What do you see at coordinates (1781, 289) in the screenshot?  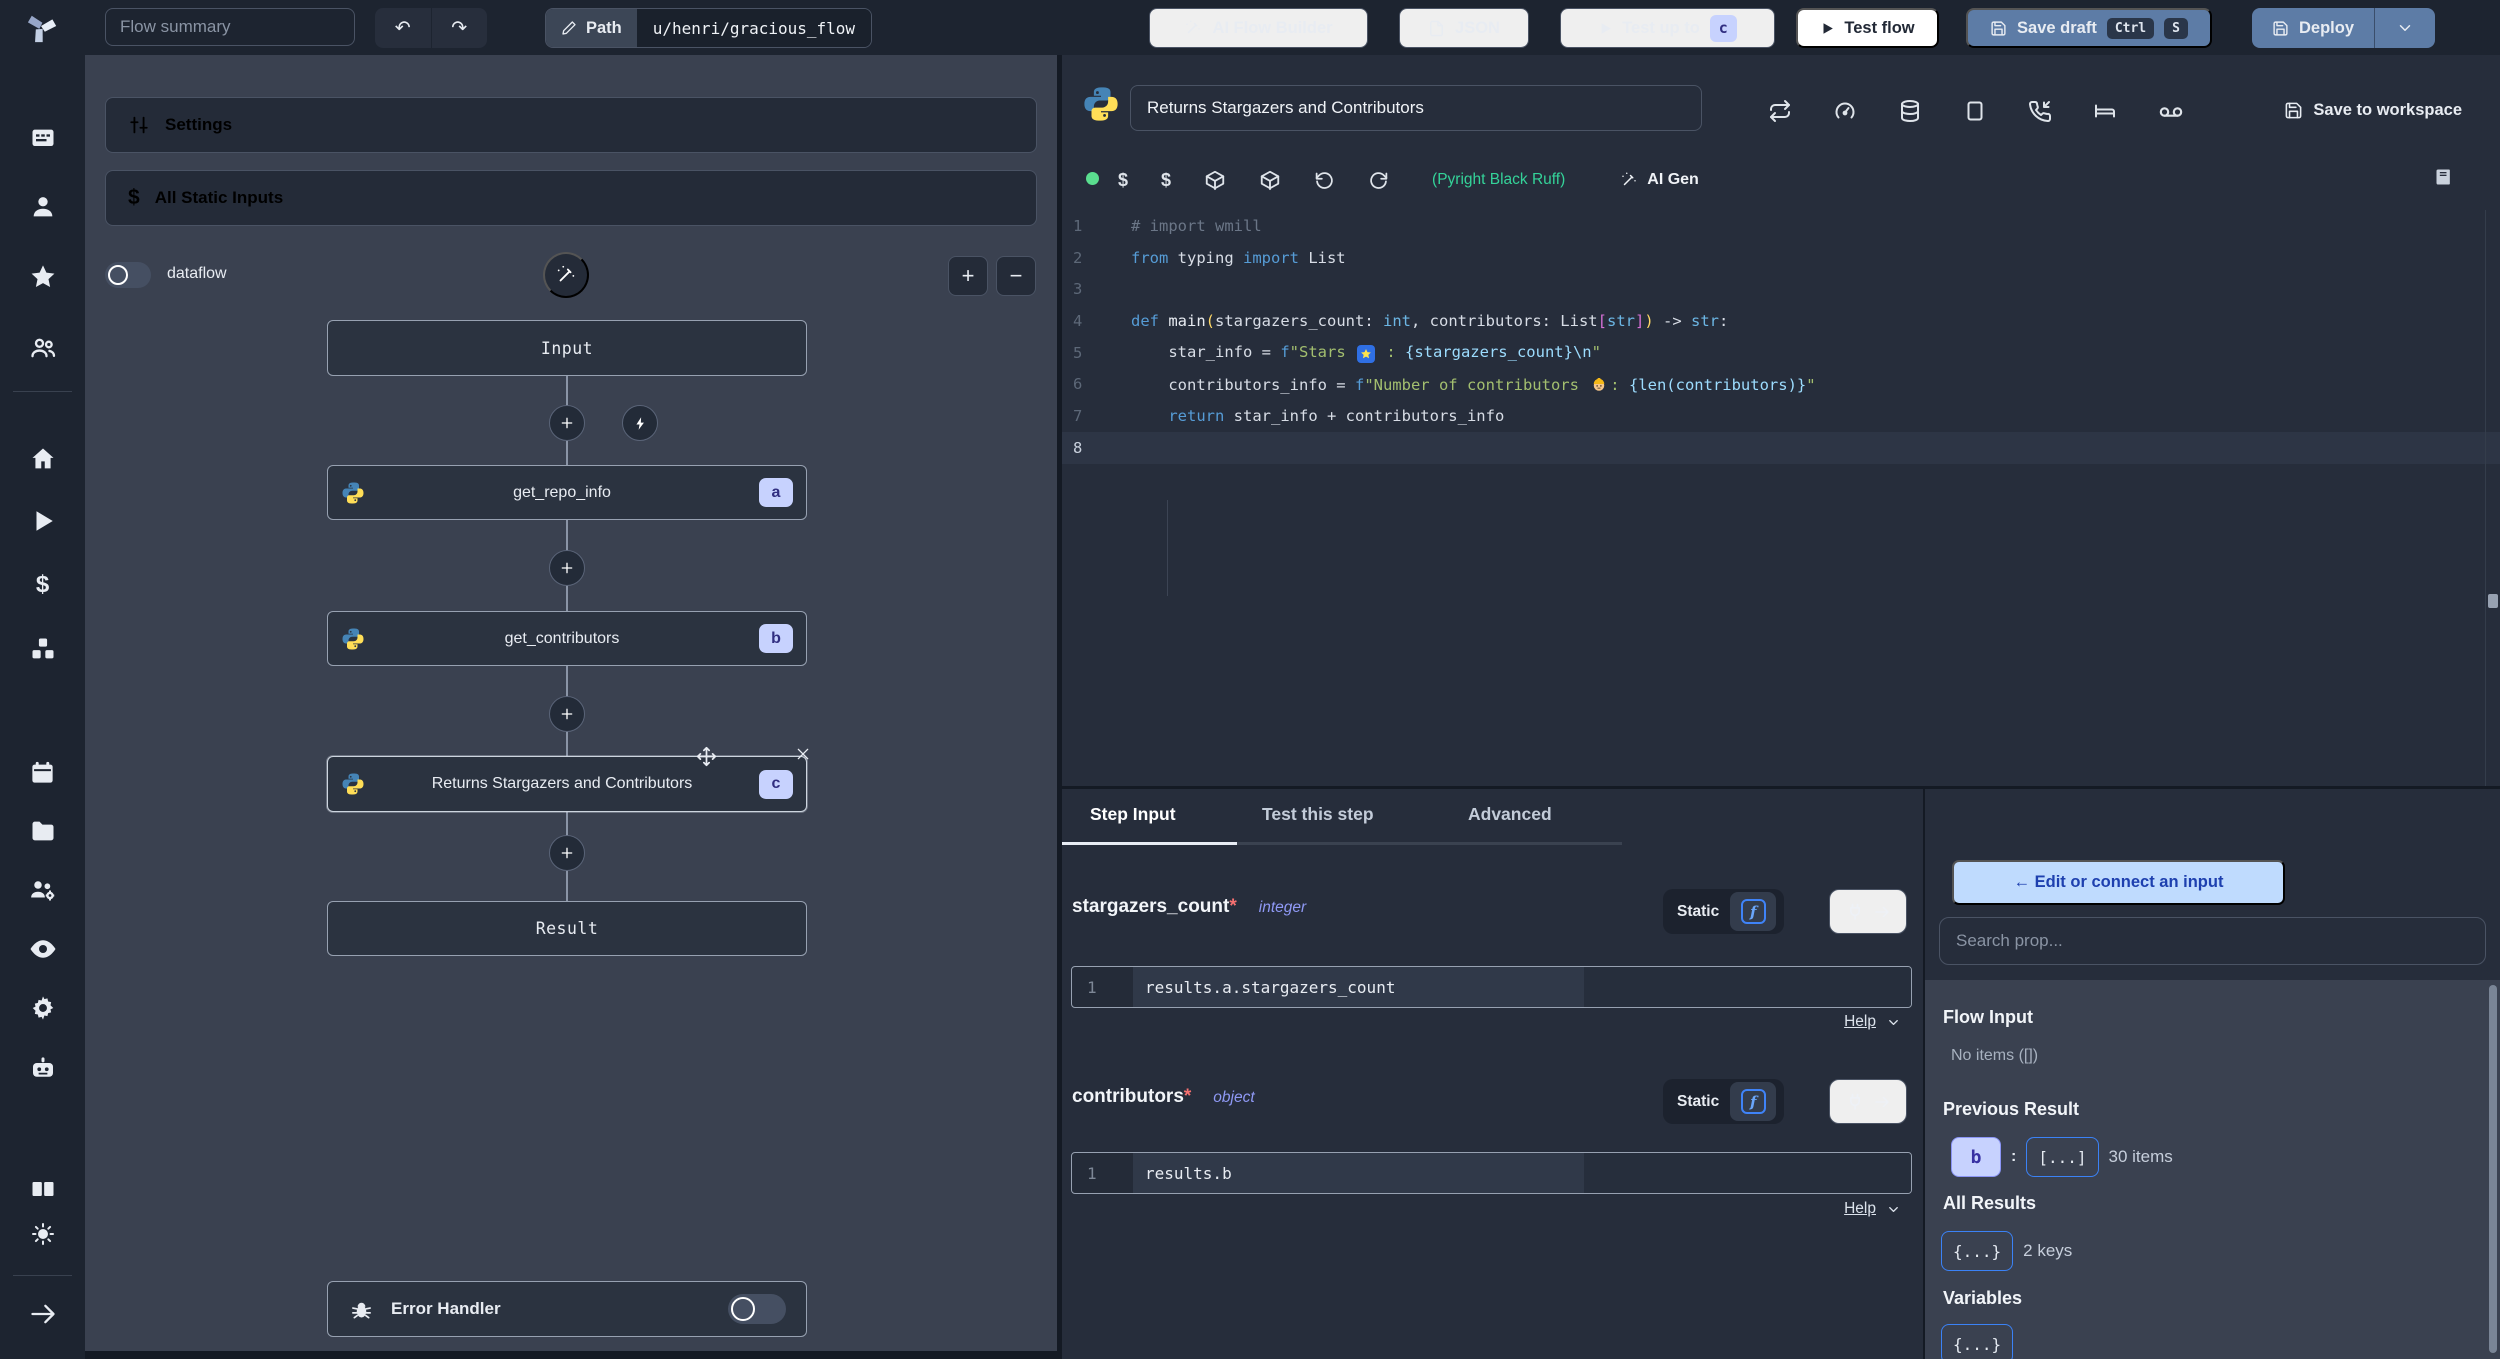 I see `code-line: 3` at bounding box center [1781, 289].